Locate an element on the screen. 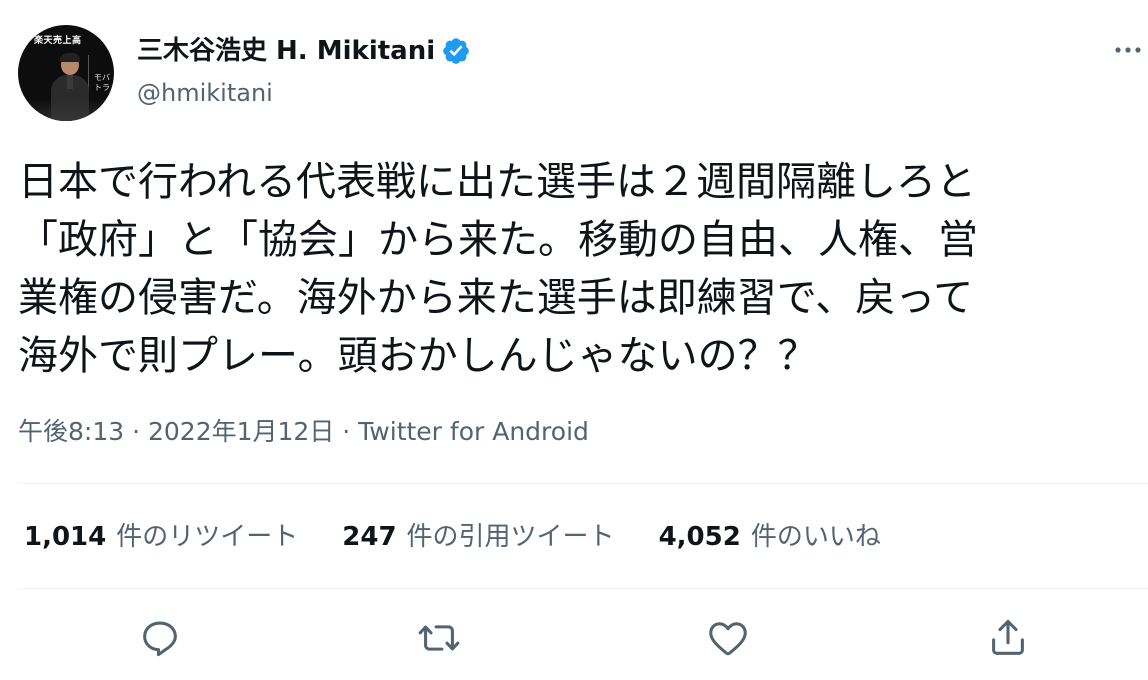 This screenshot has width=1148, height=680. verified-badge-icon is located at coordinates (456, 51).